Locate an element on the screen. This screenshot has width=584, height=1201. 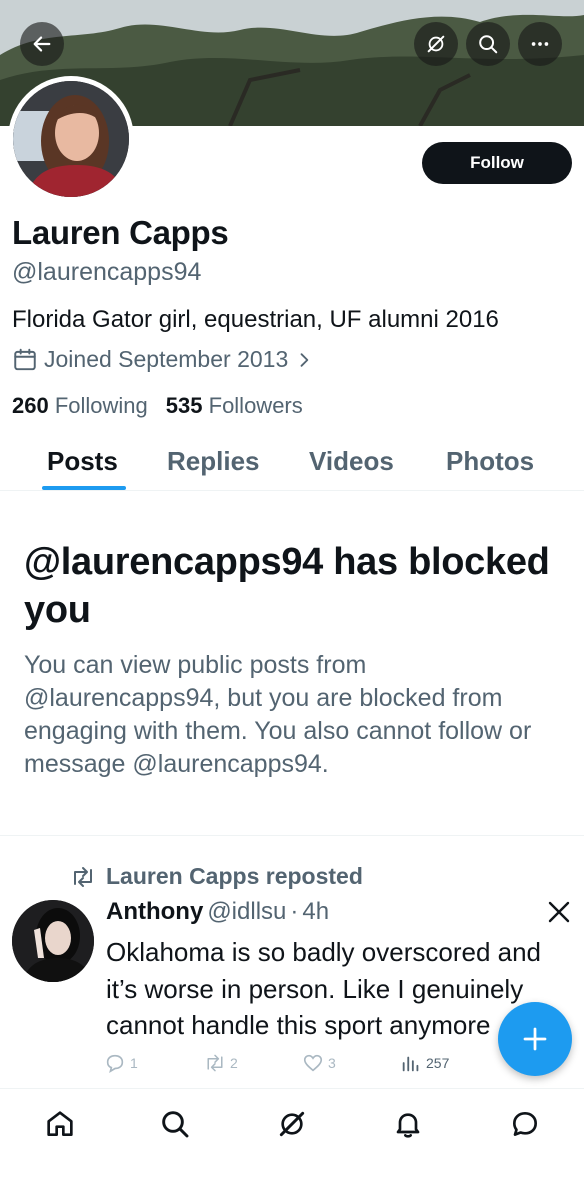
grok-button is located at coordinates (436, 44).